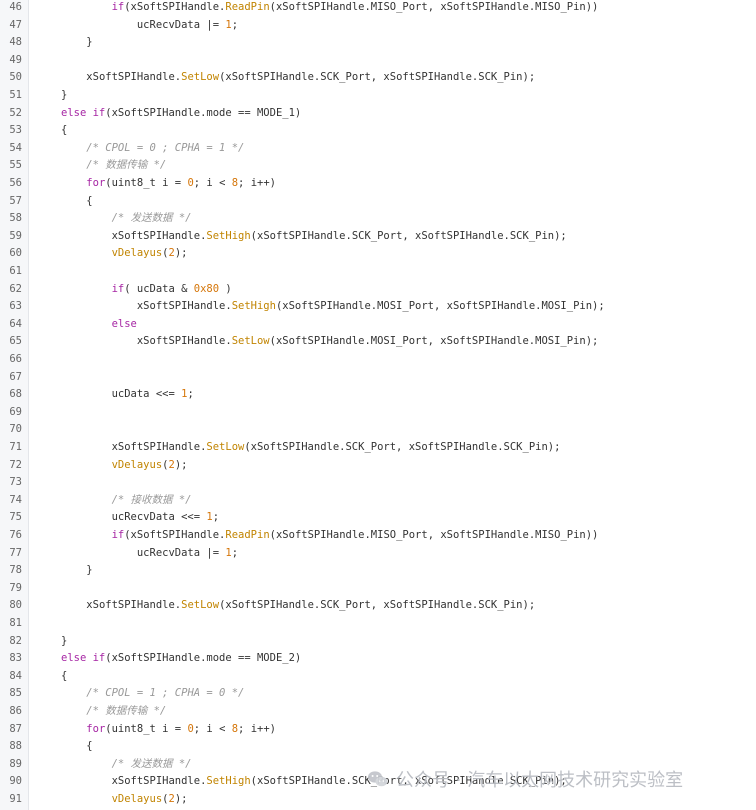  Describe the element at coordinates (146, 394) in the screenshot. I see `code-token: ucData <<=` at that location.